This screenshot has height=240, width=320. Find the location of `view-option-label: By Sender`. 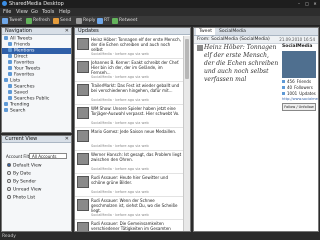

view-option-label: By Sender is located at coordinates (25, 182).